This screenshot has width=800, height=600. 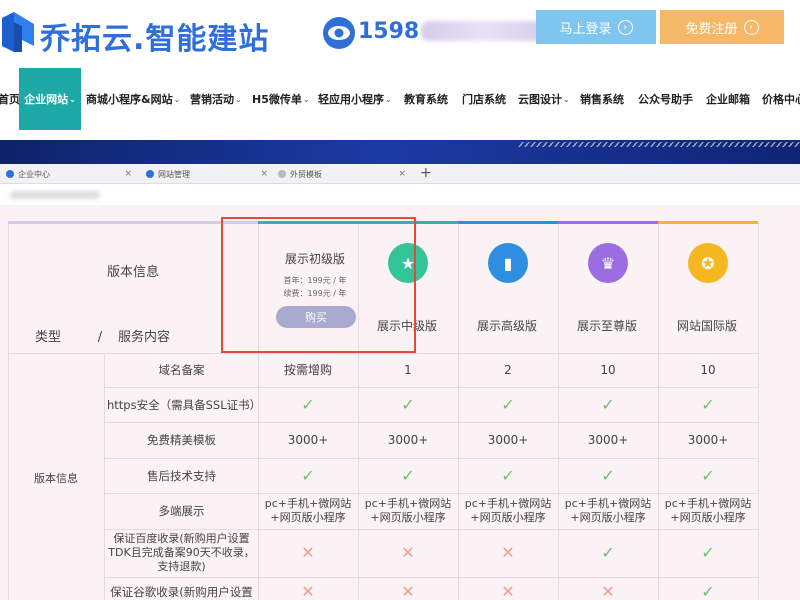 What do you see at coordinates (184, 404) in the screenshot?
I see `feature-label: https安全（需具备SSL证书）` at bounding box center [184, 404].